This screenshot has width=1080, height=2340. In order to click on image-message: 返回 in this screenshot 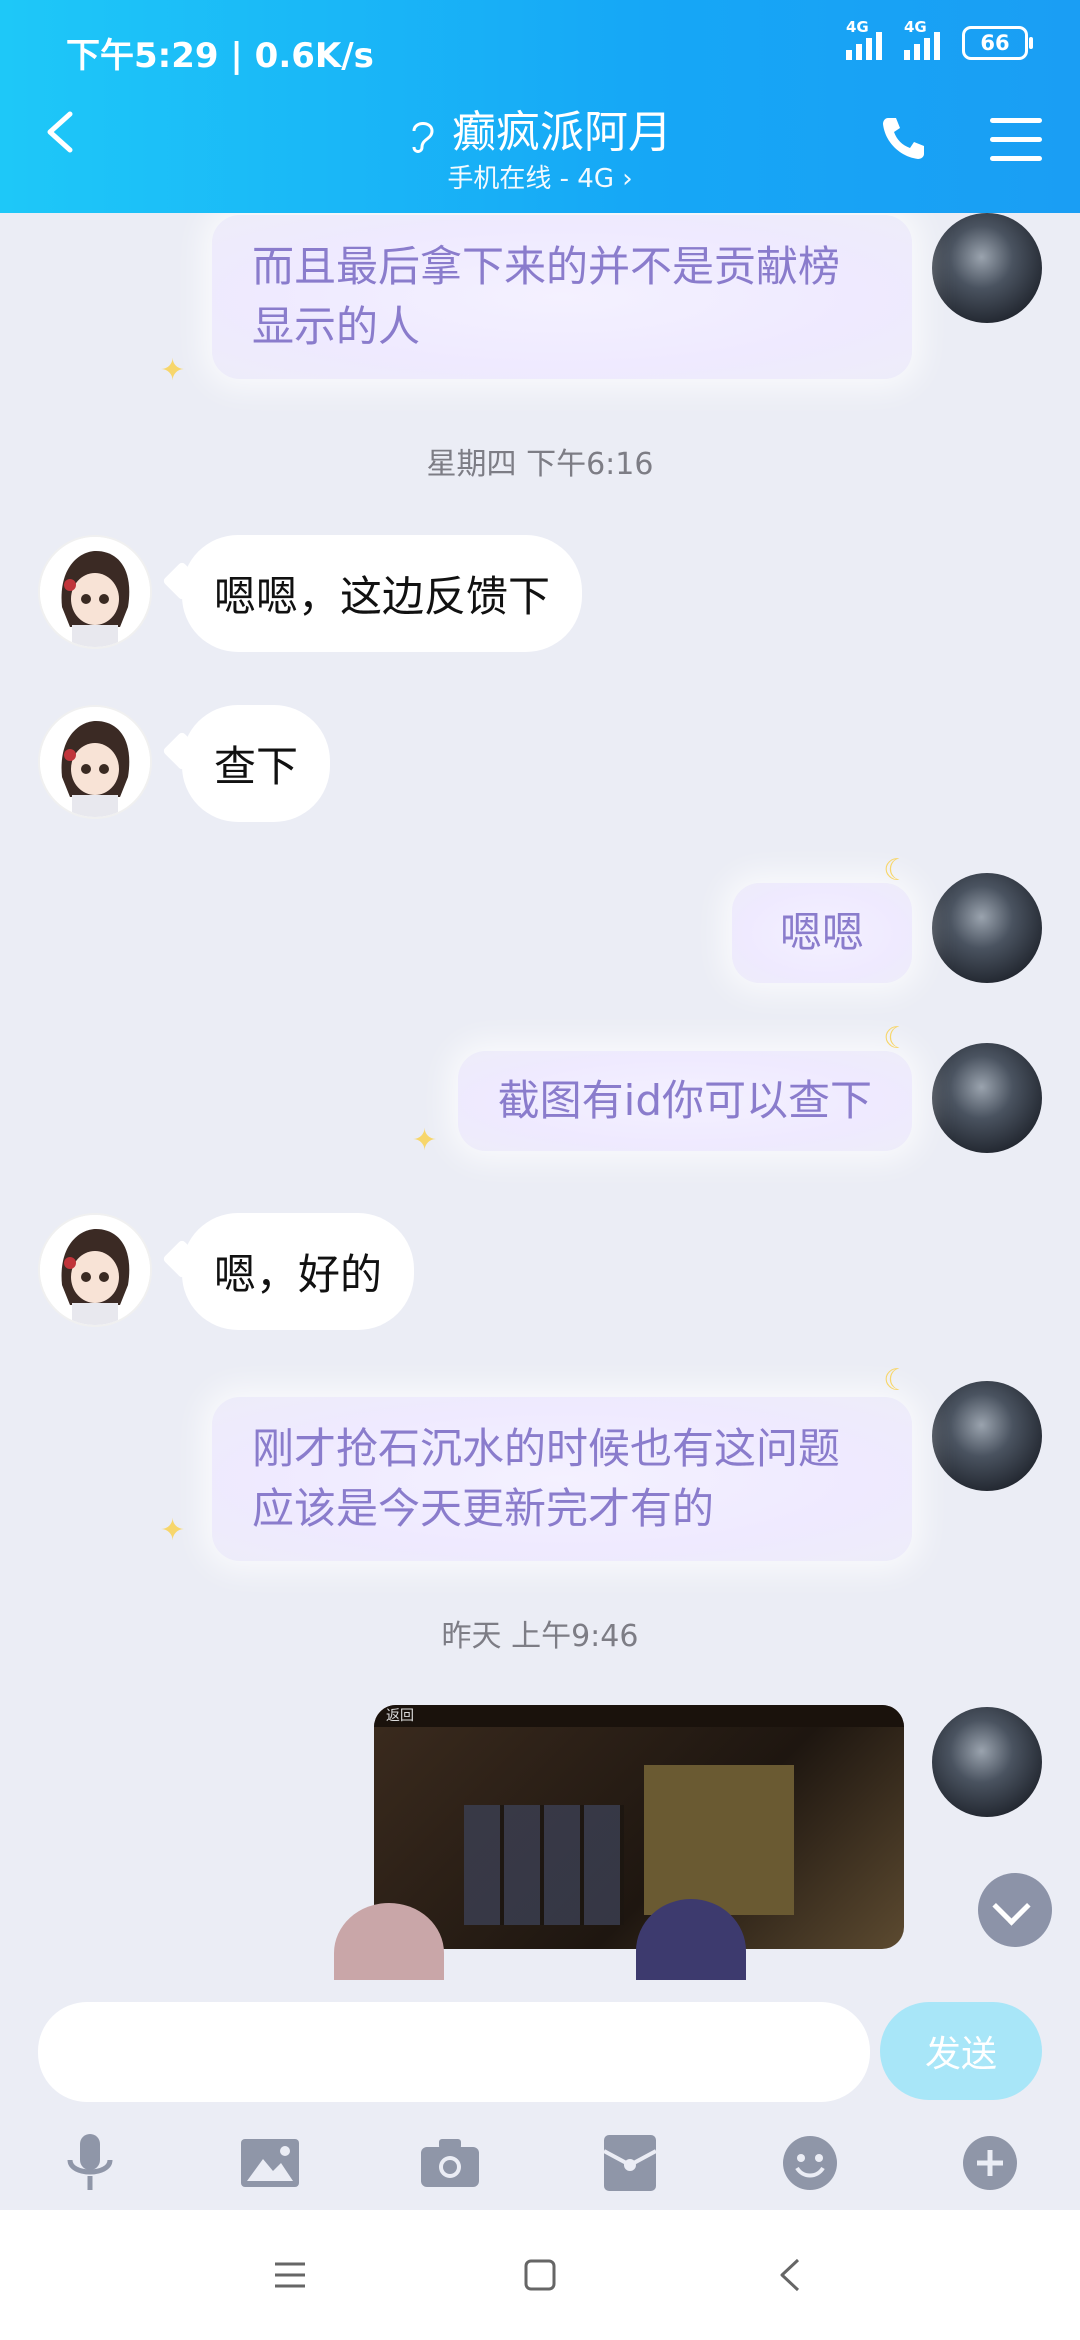, I will do `click(639, 1827)`.